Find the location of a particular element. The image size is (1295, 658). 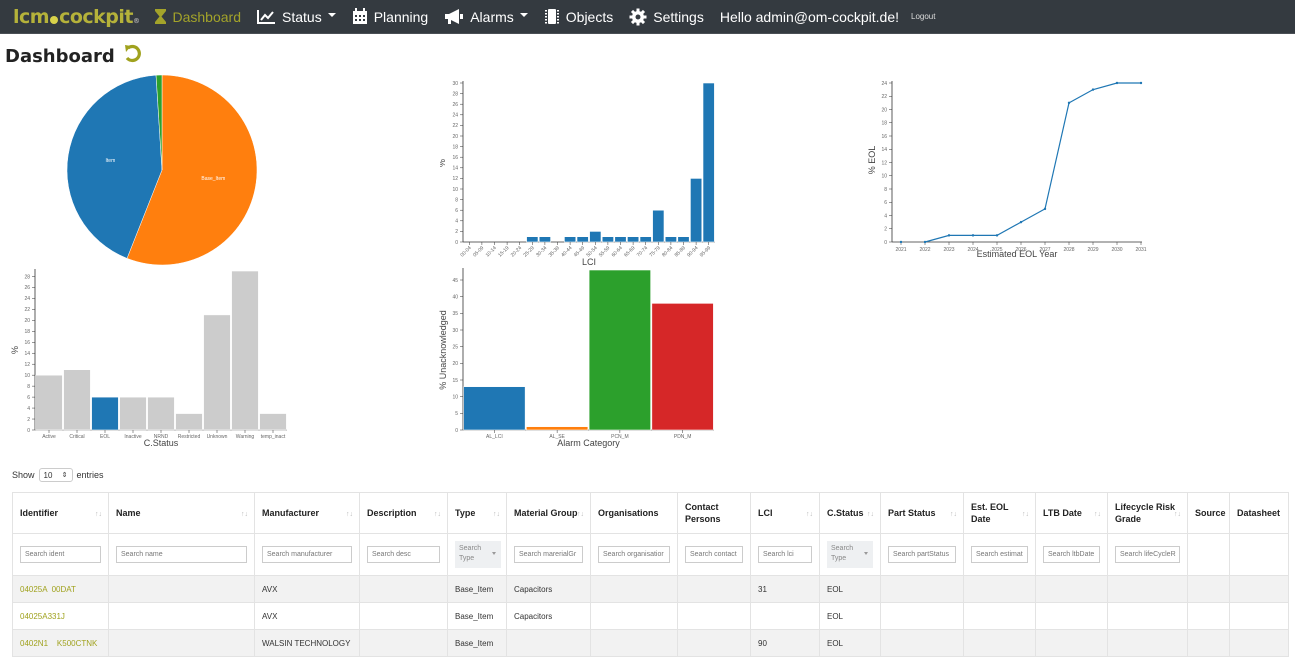

x-tick-label: Warning is located at coordinates (245, 437).